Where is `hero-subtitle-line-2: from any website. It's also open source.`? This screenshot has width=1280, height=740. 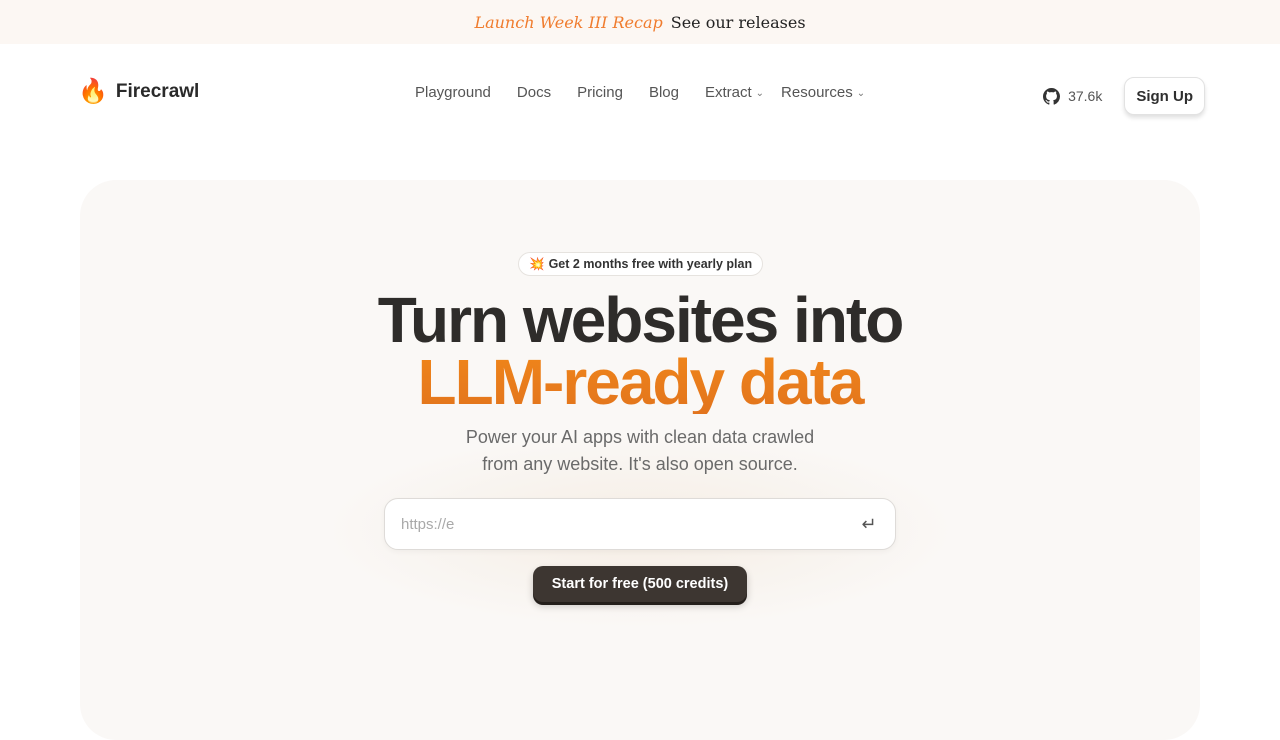
hero-subtitle-line-2: from any website. It's also open source. is located at coordinates (640, 464).